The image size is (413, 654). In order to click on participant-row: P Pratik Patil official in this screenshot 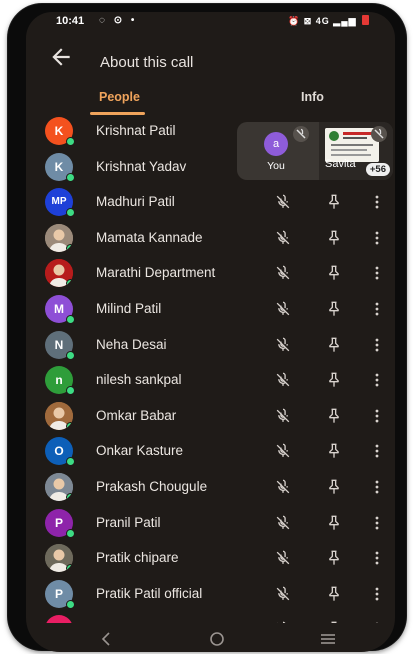, I will do `click(210, 596)`.